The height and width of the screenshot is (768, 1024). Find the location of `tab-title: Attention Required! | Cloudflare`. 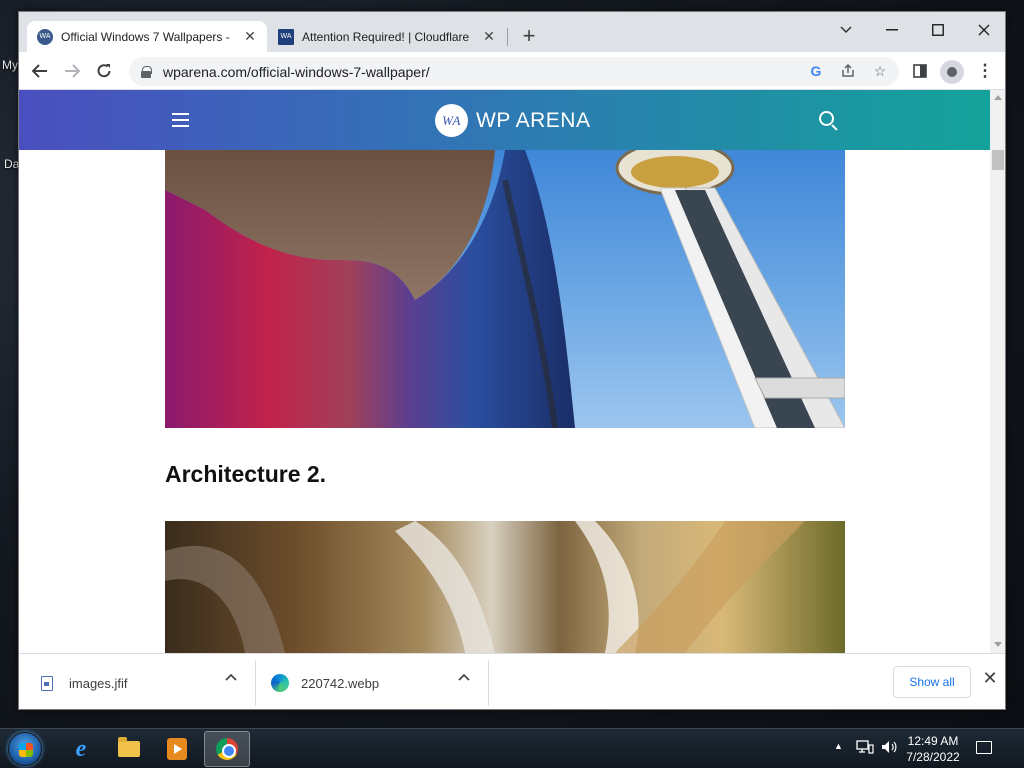

tab-title: Attention Required! | Cloudflare is located at coordinates (386, 36).